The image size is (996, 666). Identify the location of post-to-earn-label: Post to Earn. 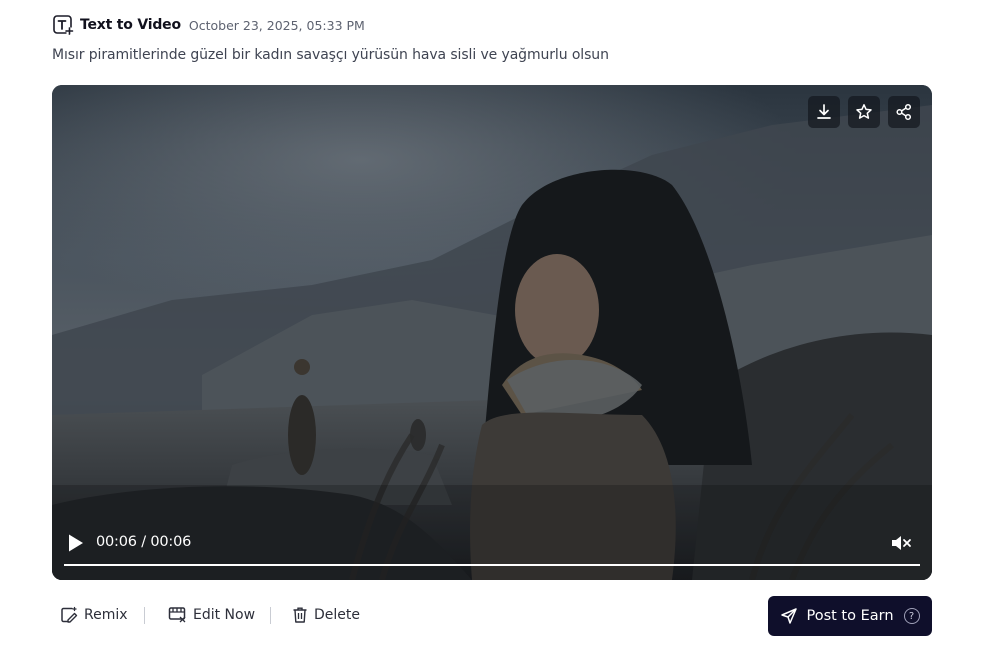
(850, 616).